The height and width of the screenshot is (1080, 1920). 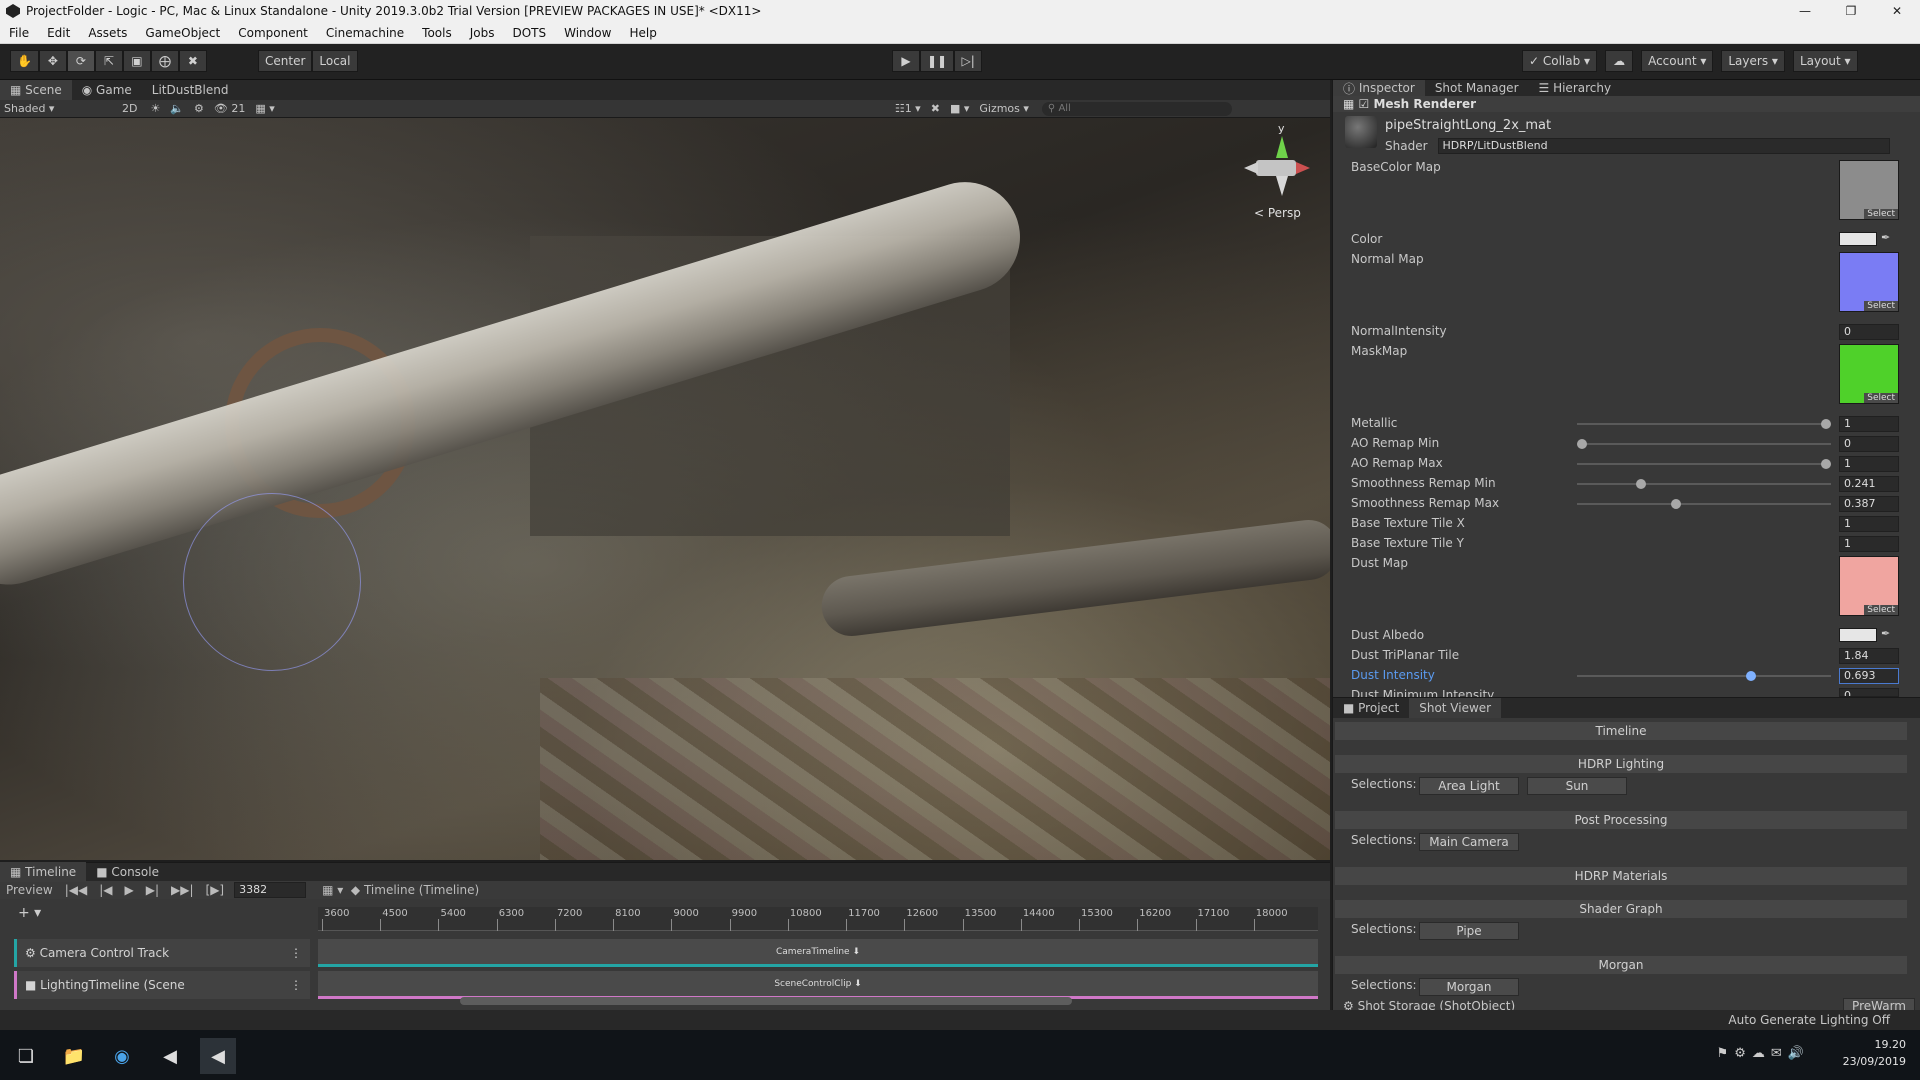 What do you see at coordinates (1869, 656) in the screenshot?
I see `dust-triplanar-field: 1.84` at bounding box center [1869, 656].